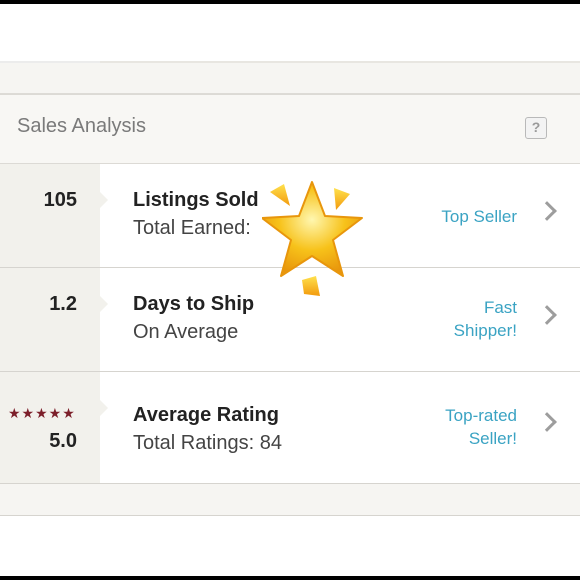  What do you see at coordinates (500, 307) in the screenshot?
I see `badge-line: Fast` at bounding box center [500, 307].